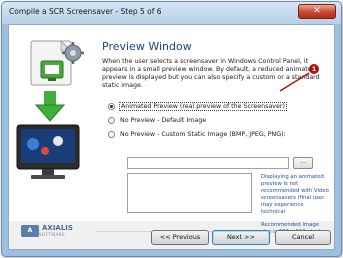  I want to click on arrow-down-icon, so click(50, 106).